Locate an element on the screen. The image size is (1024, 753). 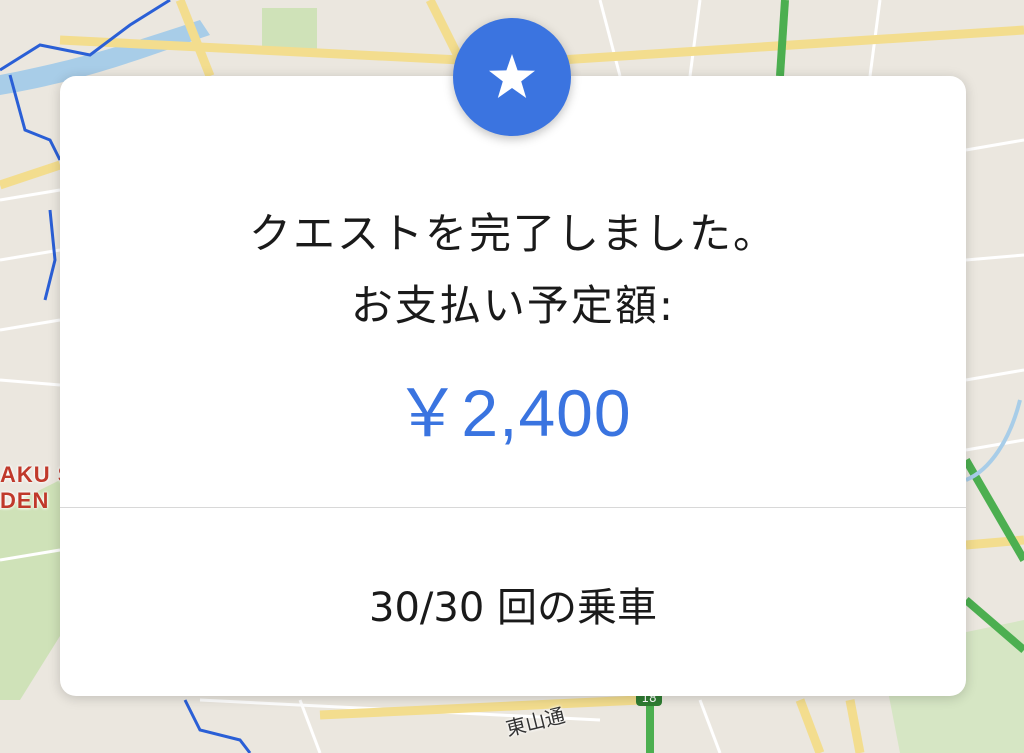
star-icon is located at coordinates (512, 76).